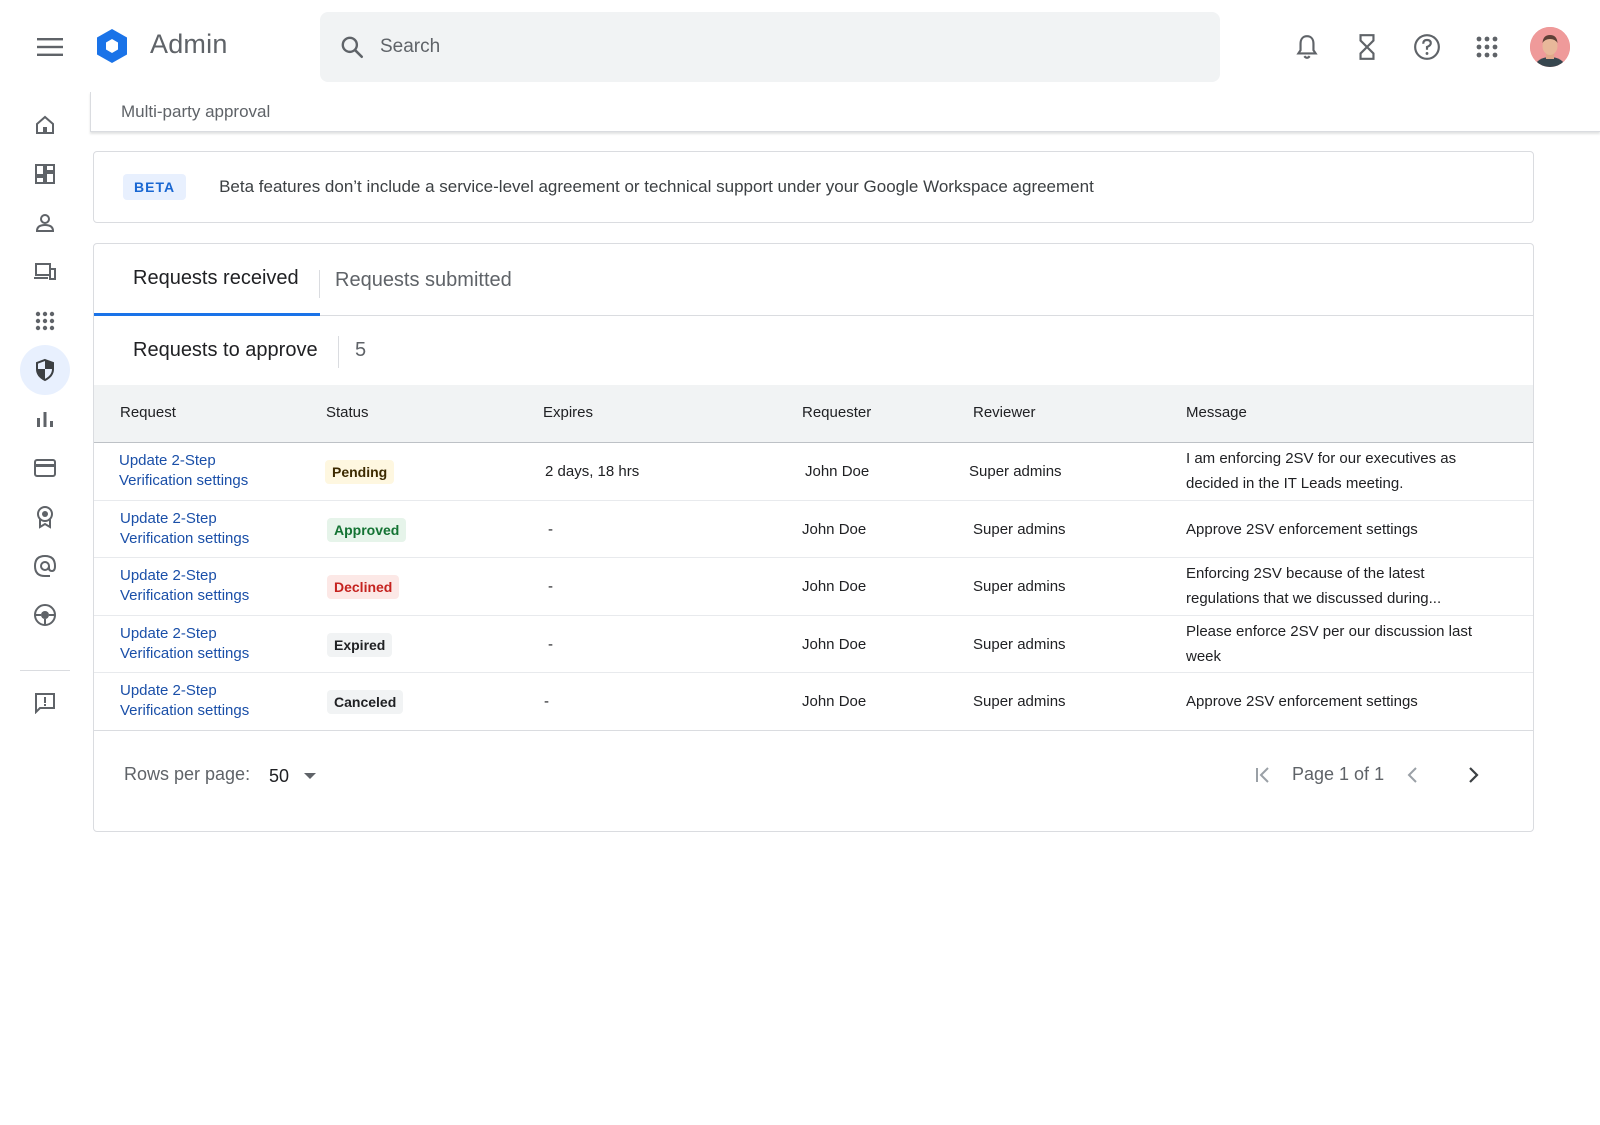  I want to click on chevron-right-icon, so click(1474, 775).